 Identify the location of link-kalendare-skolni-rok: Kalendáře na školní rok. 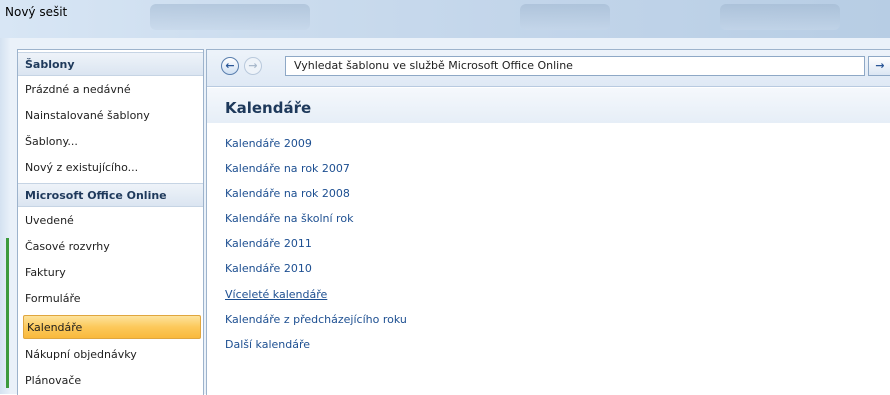
(289, 218).